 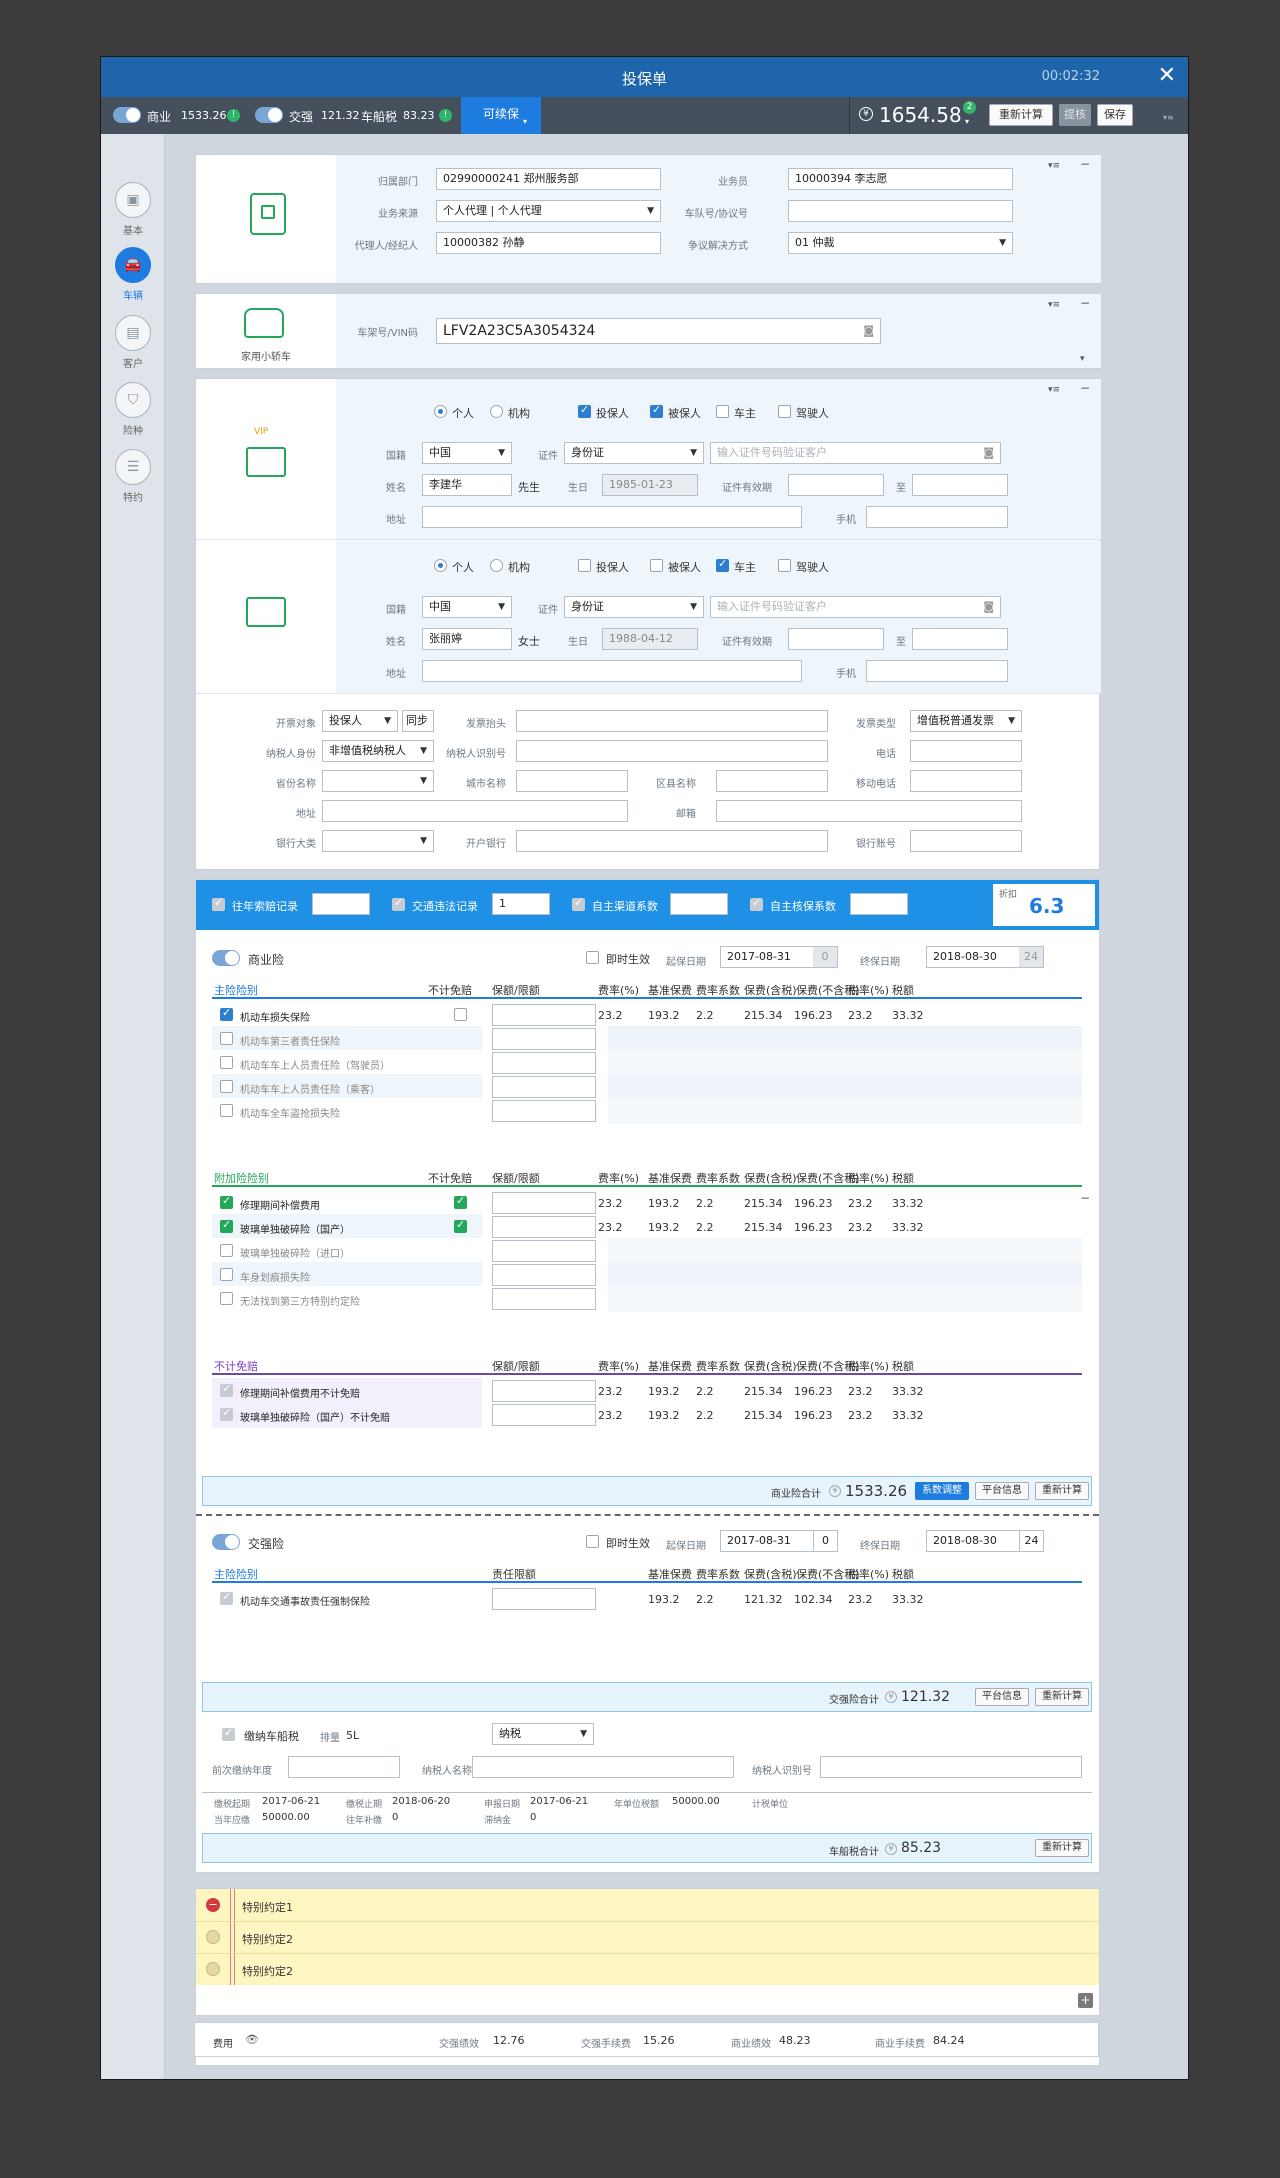 I want to click on compulsory-recalc-button: 重新计算, so click(x=1062, y=1697).